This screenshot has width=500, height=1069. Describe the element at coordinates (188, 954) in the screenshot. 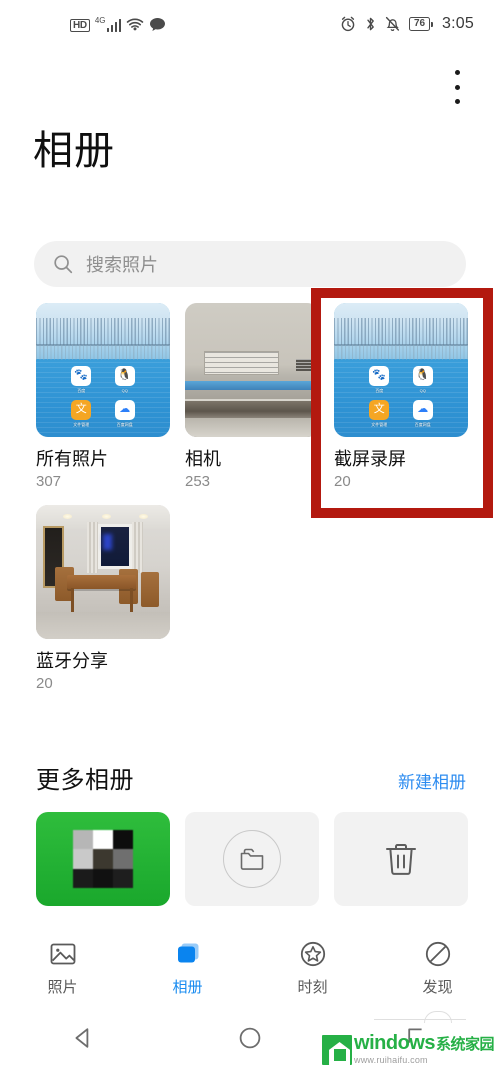

I see `albums-stack-icon` at that location.